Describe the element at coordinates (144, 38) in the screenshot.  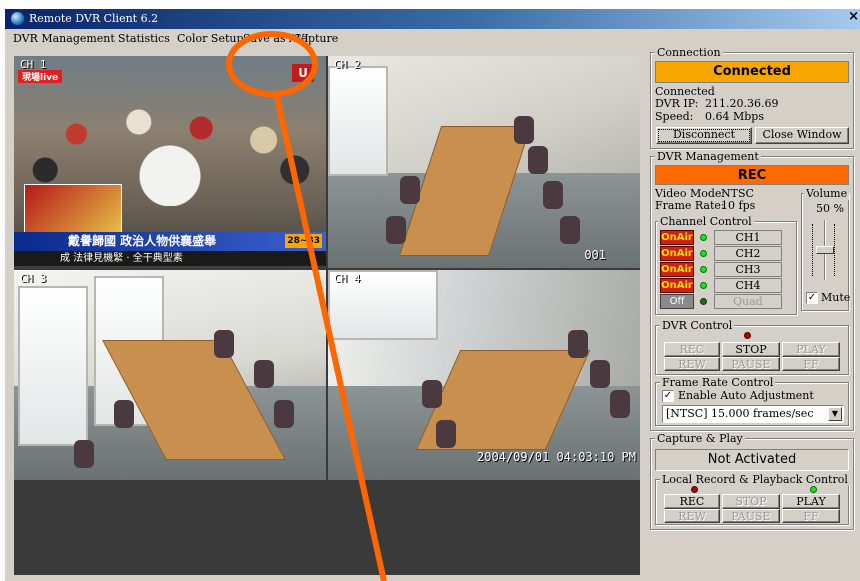
I see `menu-statistics: Statistics` at that location.